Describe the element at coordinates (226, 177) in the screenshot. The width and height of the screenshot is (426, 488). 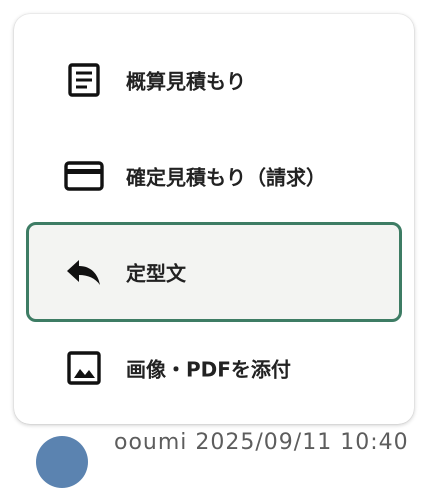
I see `menu-item-label: 確定見積もり（請求）` at that location.